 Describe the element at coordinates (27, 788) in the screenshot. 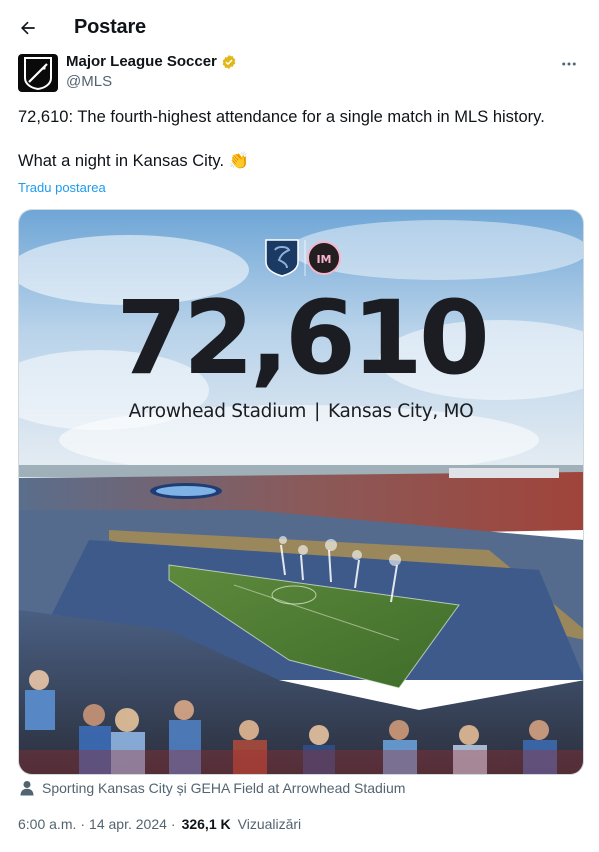

I see `person-tag-icon` at that location.